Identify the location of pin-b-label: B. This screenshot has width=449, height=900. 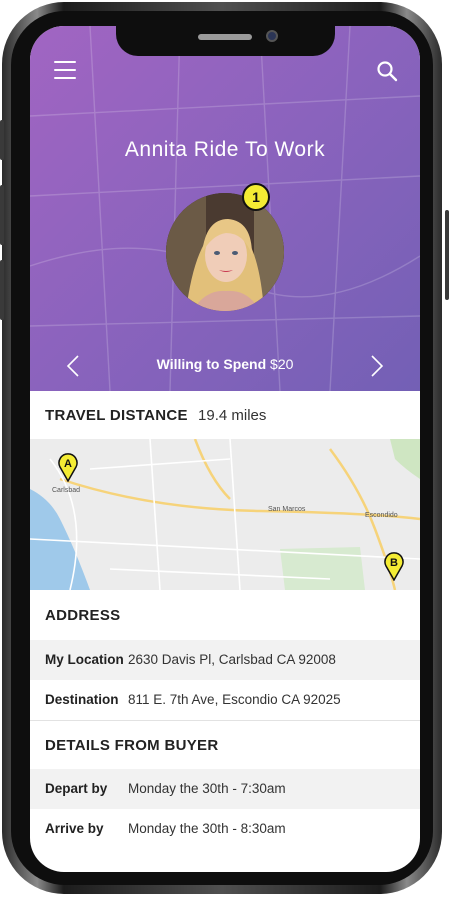
(394, 563).